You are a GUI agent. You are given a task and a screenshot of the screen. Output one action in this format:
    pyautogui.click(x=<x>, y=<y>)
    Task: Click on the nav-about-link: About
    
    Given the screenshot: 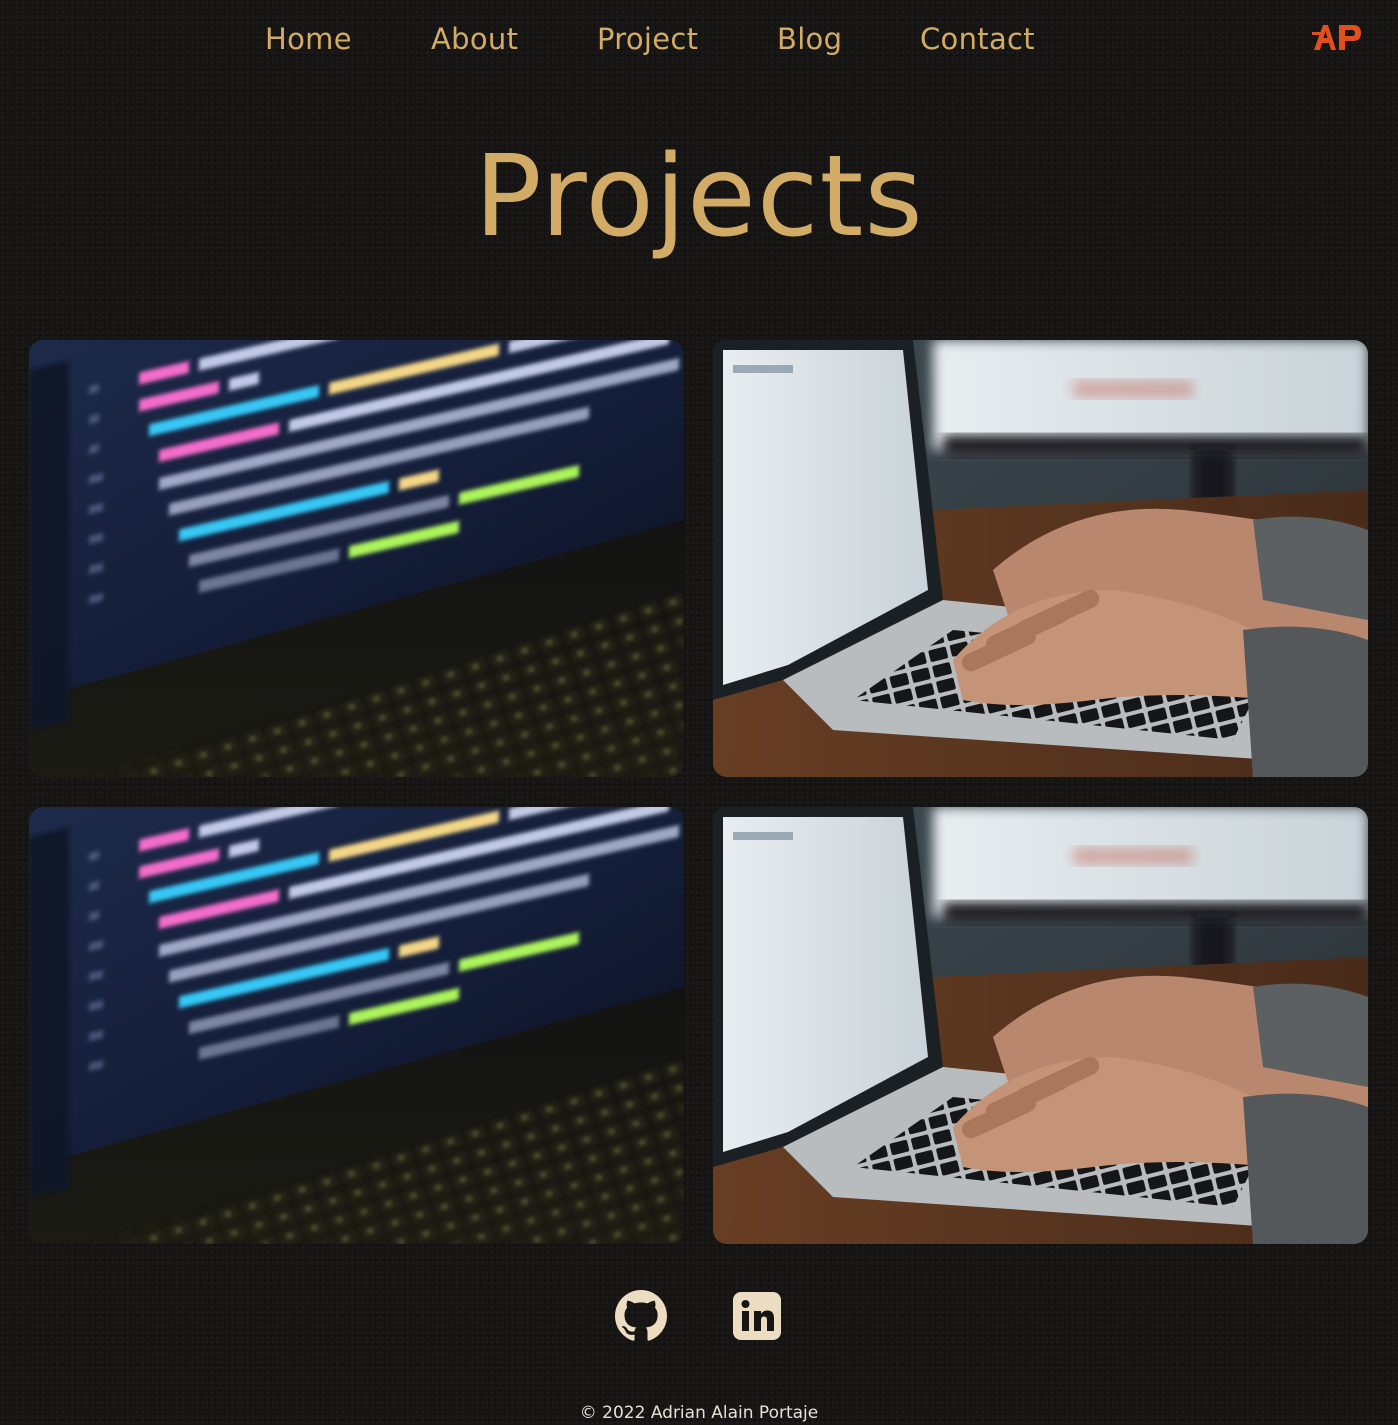 What is the action you would take?
    pyautogui.click(x=474, y=39)
    